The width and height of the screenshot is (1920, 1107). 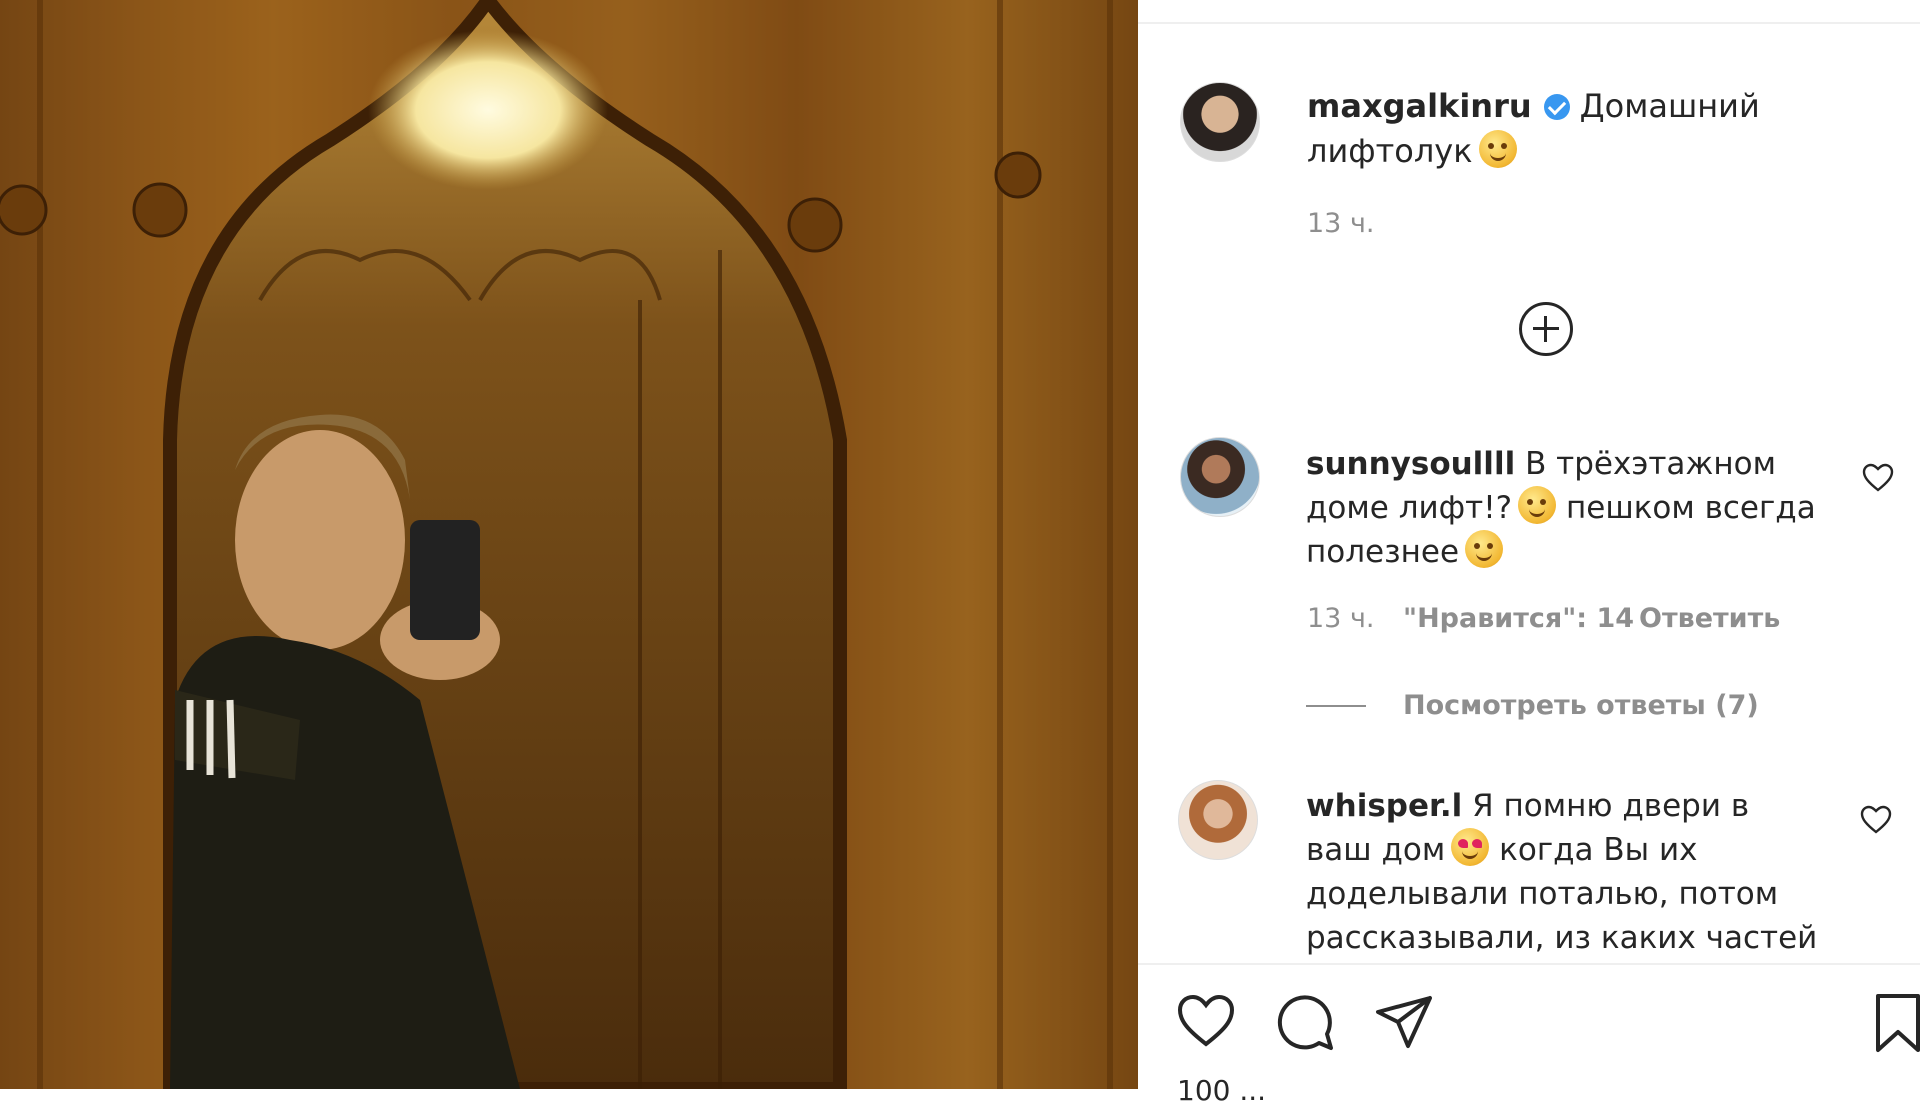 I want to click on heart-icon, so click(x=1206, y=1021).